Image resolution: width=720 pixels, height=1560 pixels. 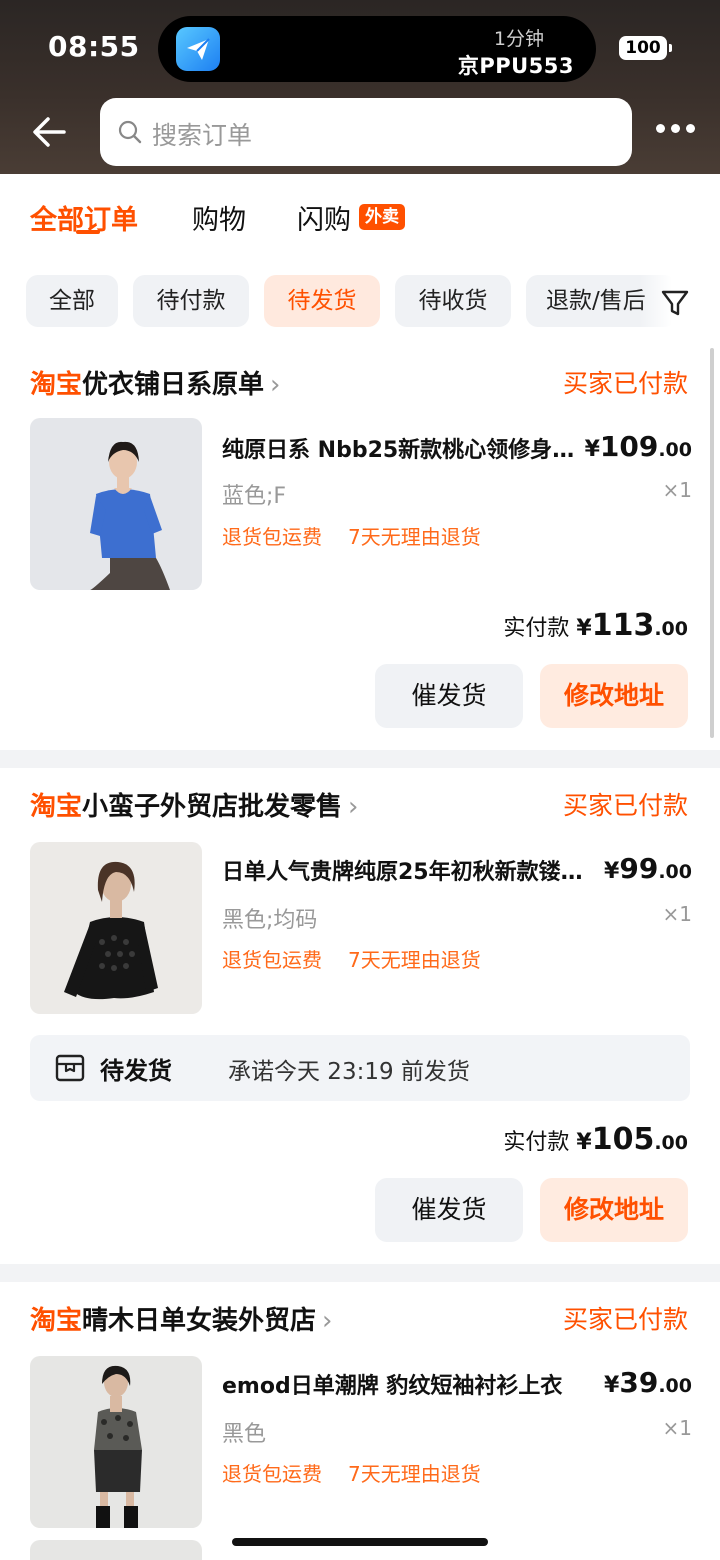 What do you see at coordinates (360, 87) in the screenshot?
I see `top-bar: 08:55 1分钟 京PPU553 100 搜索订单` at bounding box center [360, 87].